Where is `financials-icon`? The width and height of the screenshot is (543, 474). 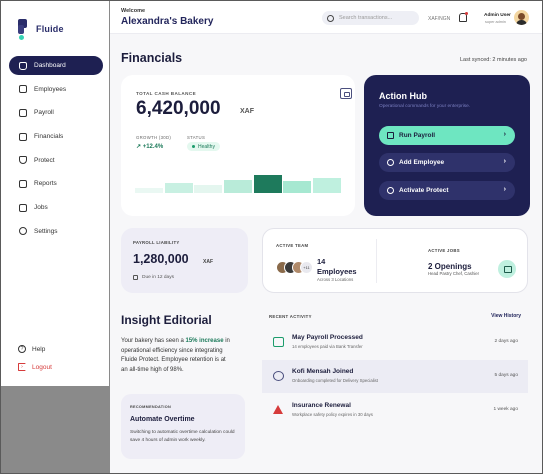
financials-icon is located at coordinates (23, 136).